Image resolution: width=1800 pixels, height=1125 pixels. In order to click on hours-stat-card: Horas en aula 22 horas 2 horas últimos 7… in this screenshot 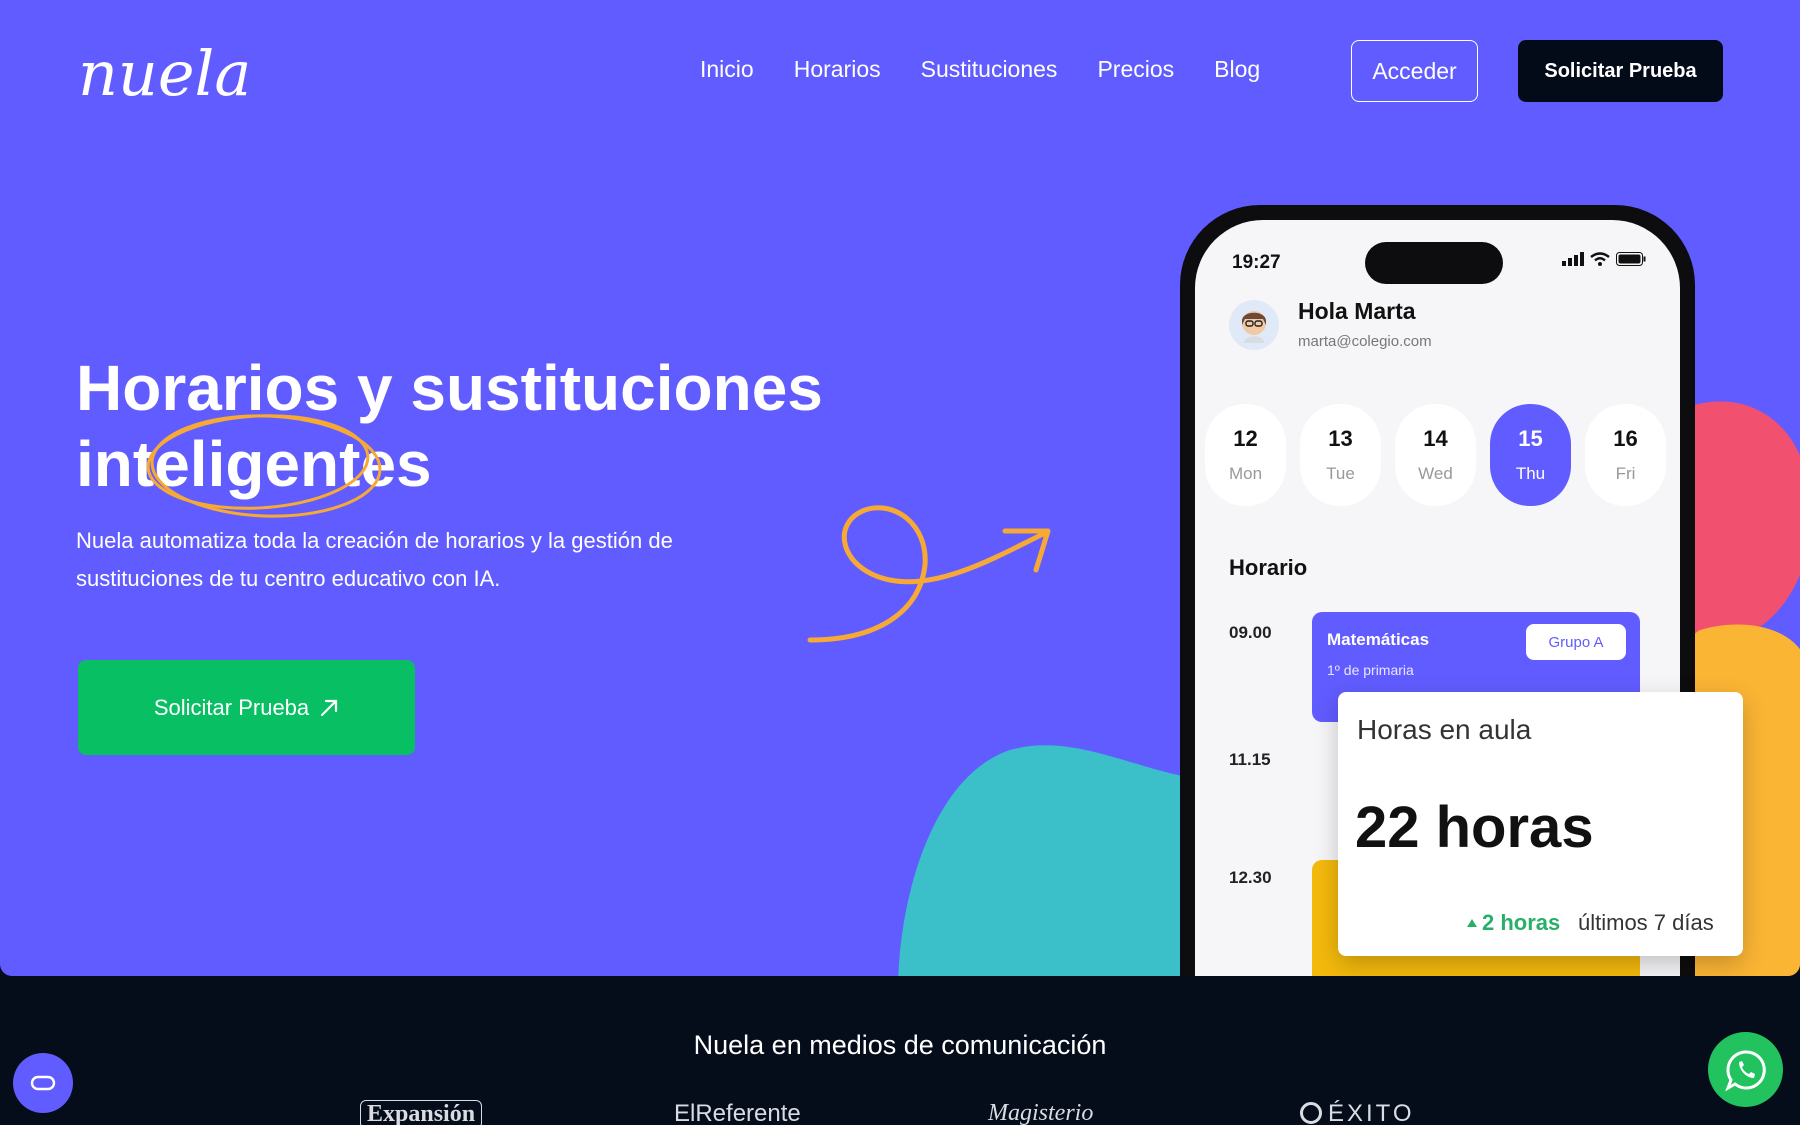, I will do `click(1540, 824)`.